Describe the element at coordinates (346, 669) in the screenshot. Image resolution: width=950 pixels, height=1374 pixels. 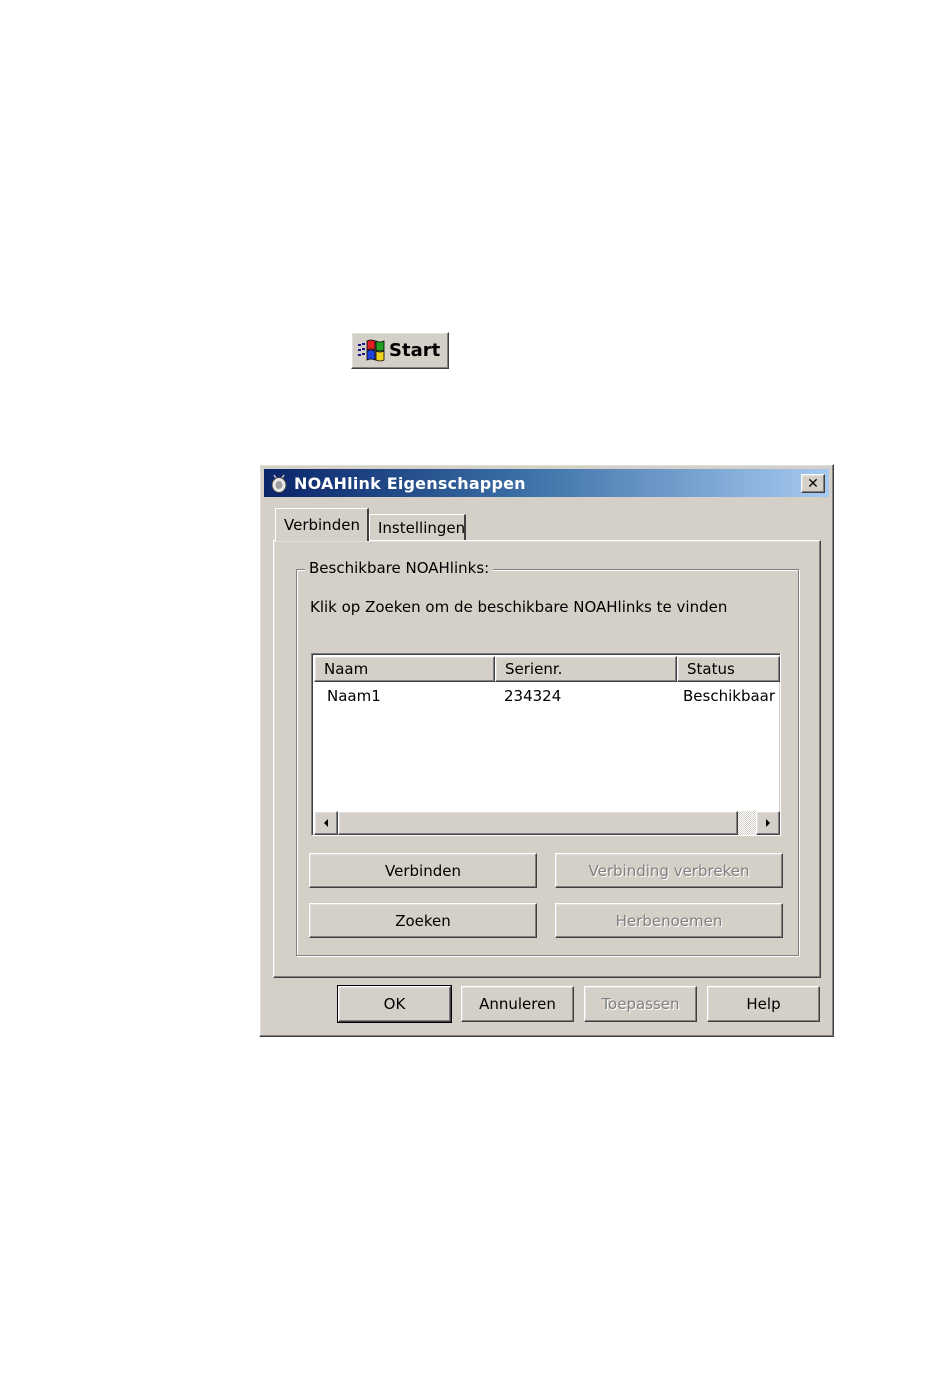
I see `column-label: Naam` at that location.